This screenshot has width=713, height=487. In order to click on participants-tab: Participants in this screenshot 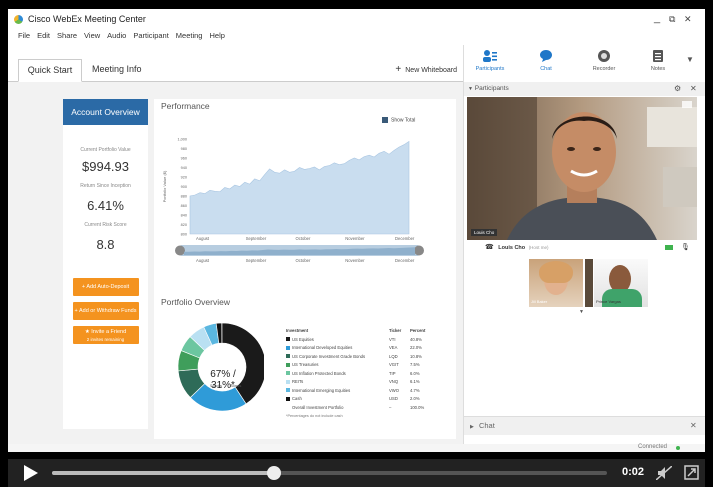, I will do `click(490, 60)`.